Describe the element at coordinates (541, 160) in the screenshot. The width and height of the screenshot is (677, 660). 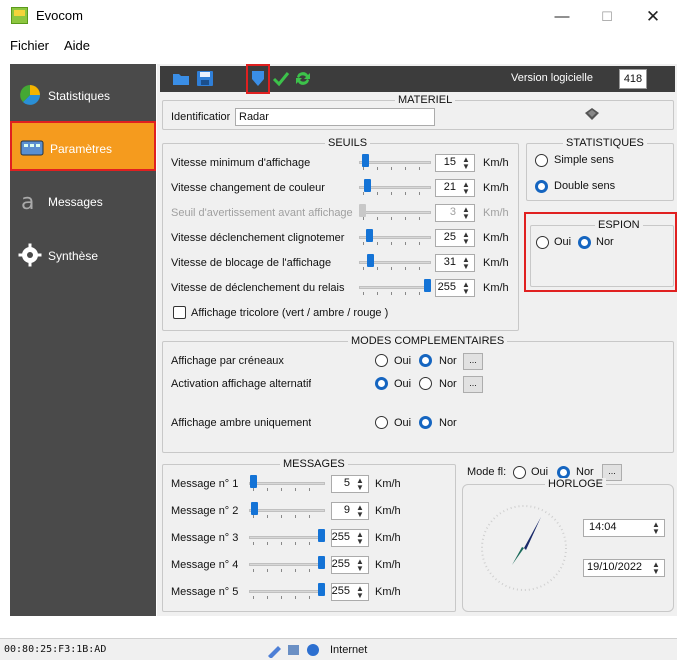
I see `simple-sens-radio` at that location.